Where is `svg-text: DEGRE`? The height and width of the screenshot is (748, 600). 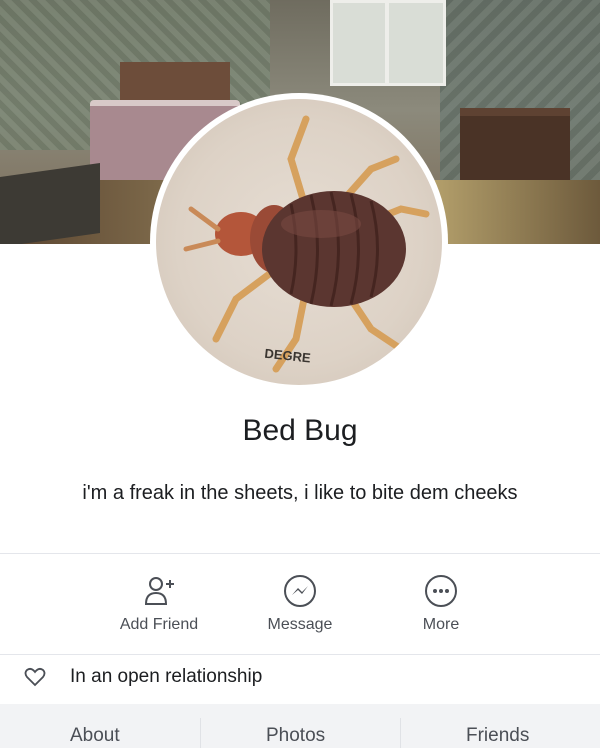
svg-text: DEGRE is located at coordinates (288, 356).